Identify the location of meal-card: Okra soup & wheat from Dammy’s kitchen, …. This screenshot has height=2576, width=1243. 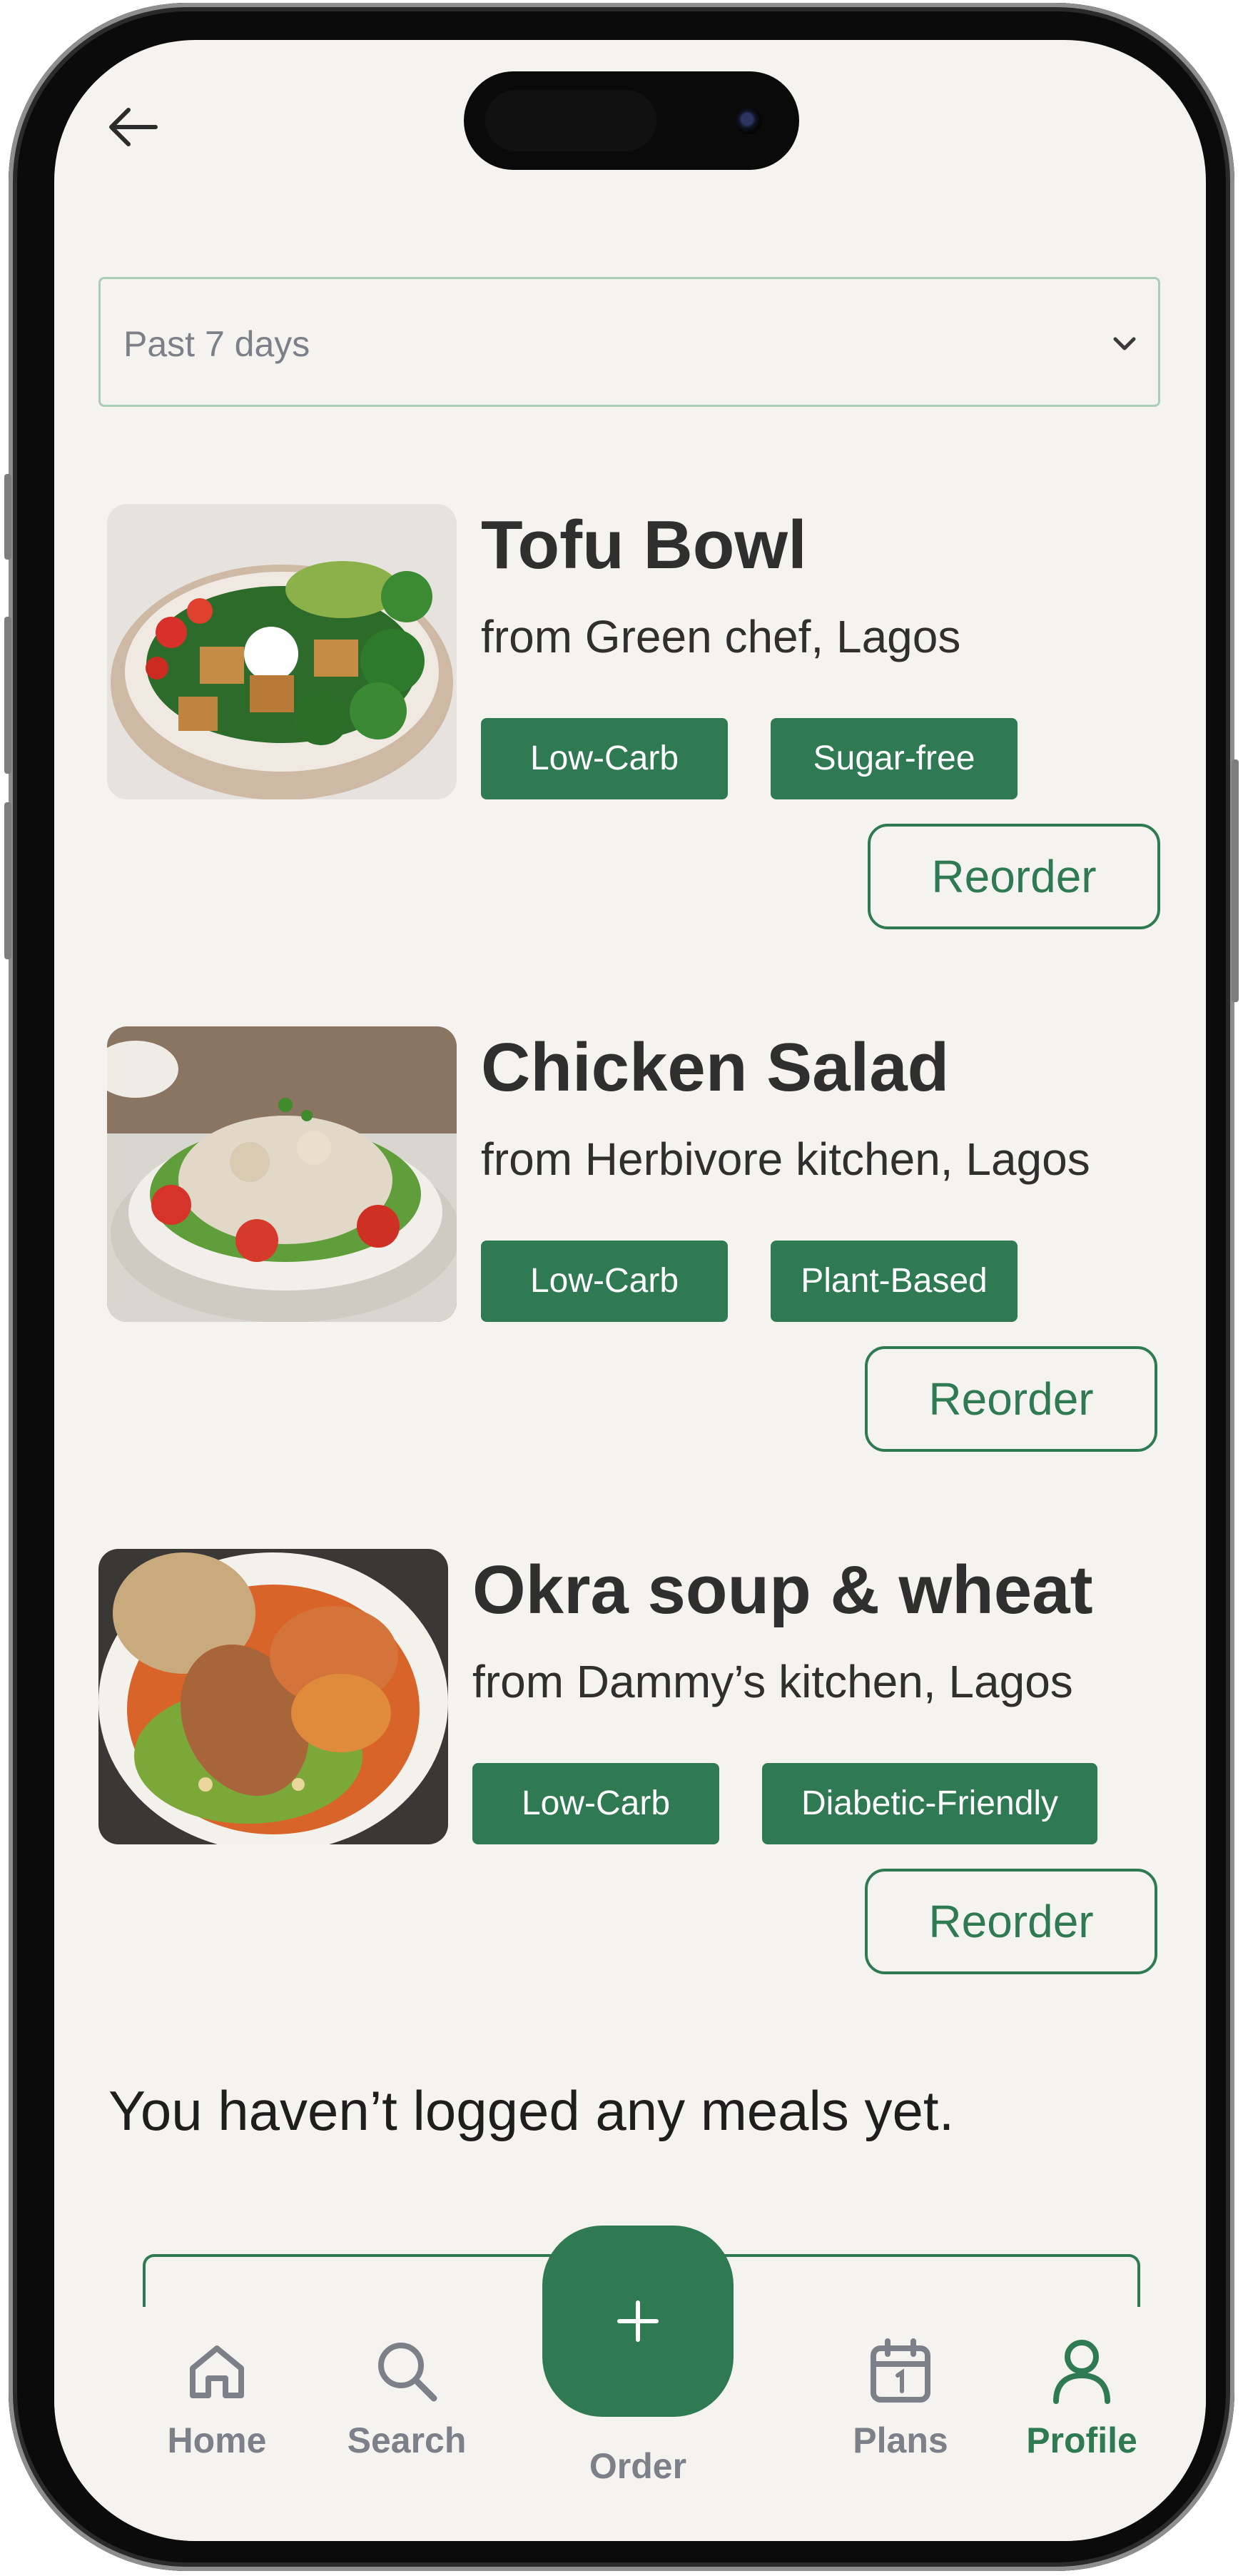
(652, 1763).